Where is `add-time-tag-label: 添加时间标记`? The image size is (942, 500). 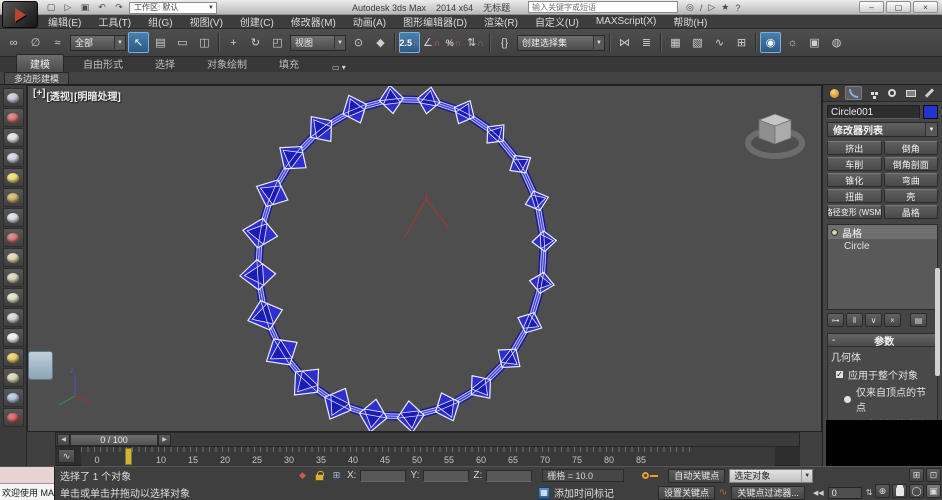
add-time-tag-label: 添加时间标记 is located at coordinates (584, 492).